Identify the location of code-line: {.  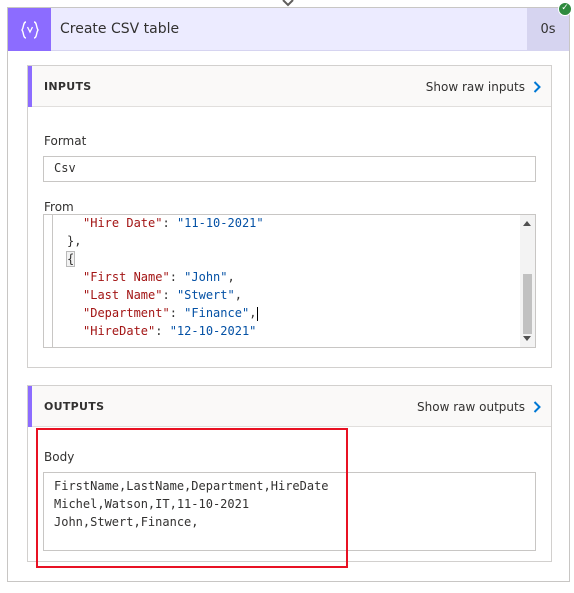
(291, 259).